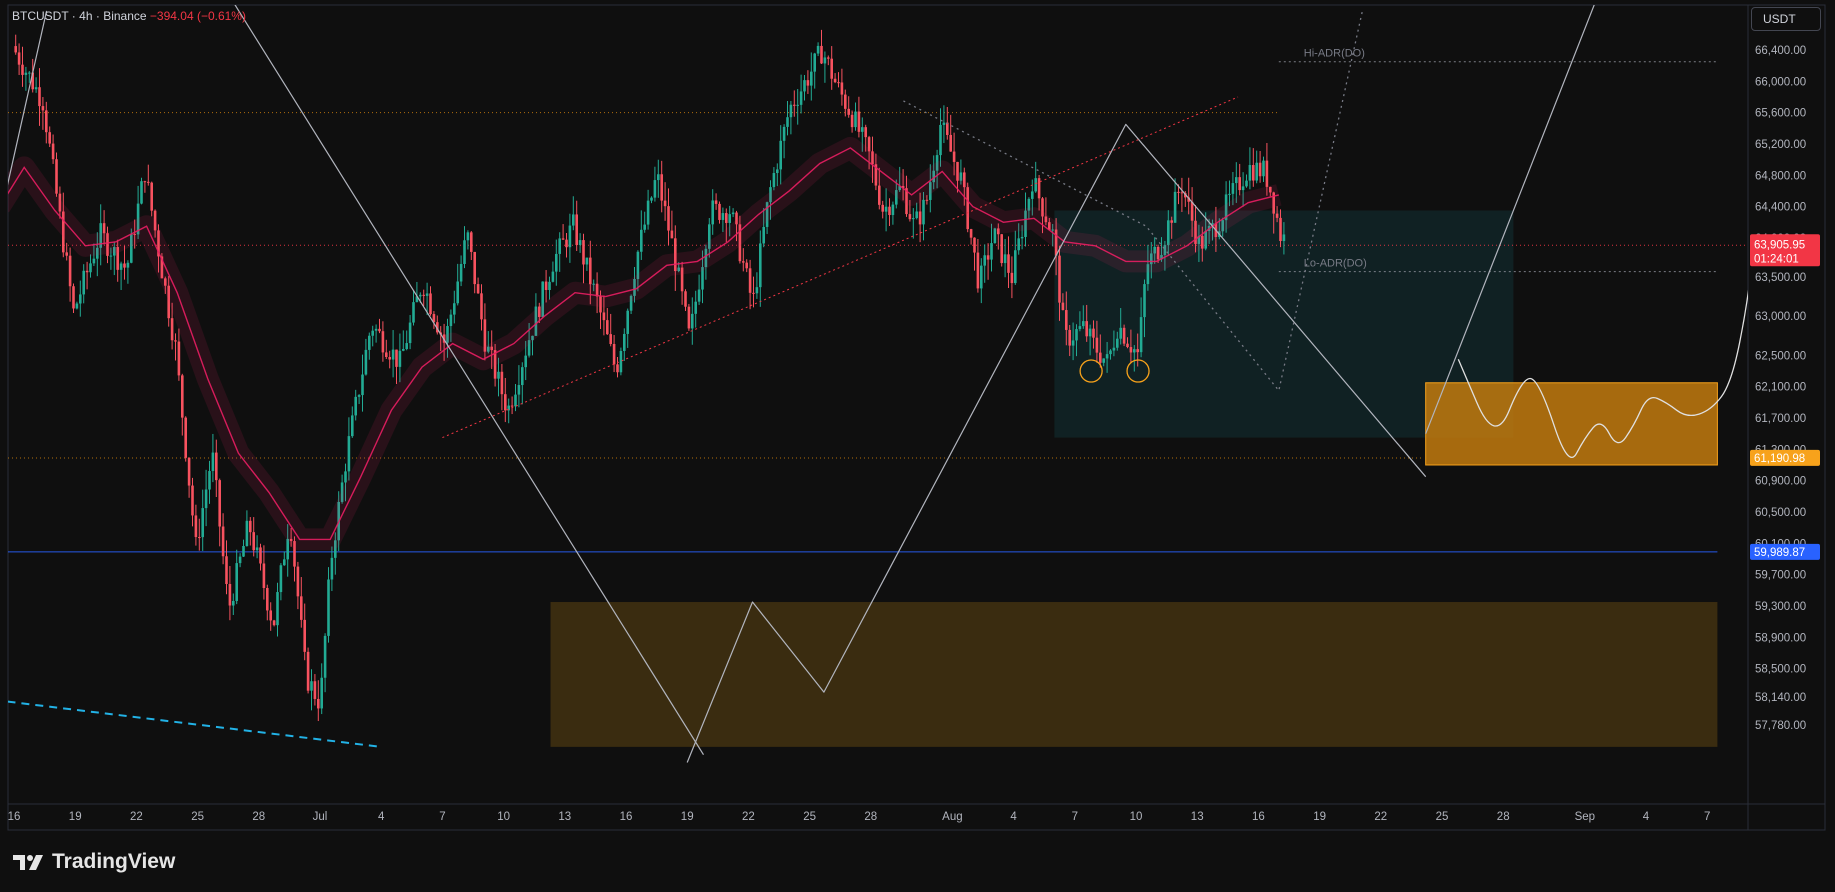 This screenshot has height=892, width=1835. Describe the element at coordinates (1786, 19) in the screenshot. I see `currency-button: USDT` at that location.